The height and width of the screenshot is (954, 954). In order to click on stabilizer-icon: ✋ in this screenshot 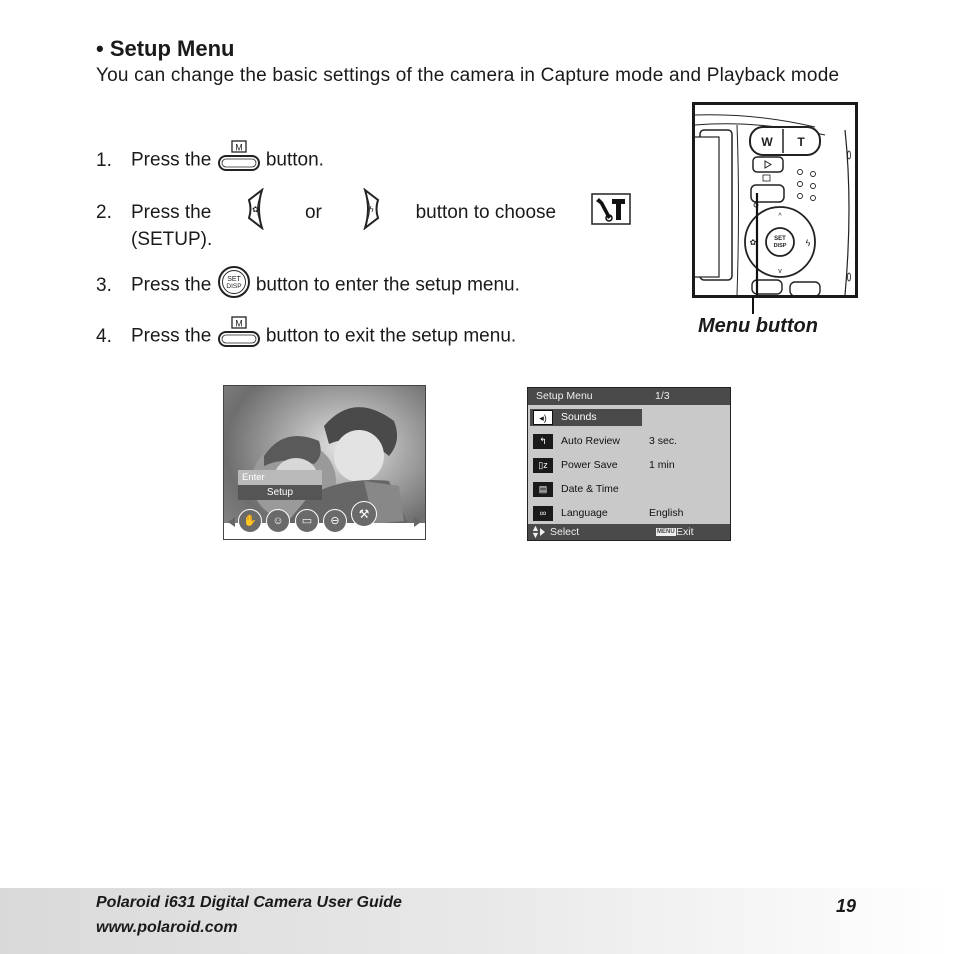, I will do `click(250, 521)`.